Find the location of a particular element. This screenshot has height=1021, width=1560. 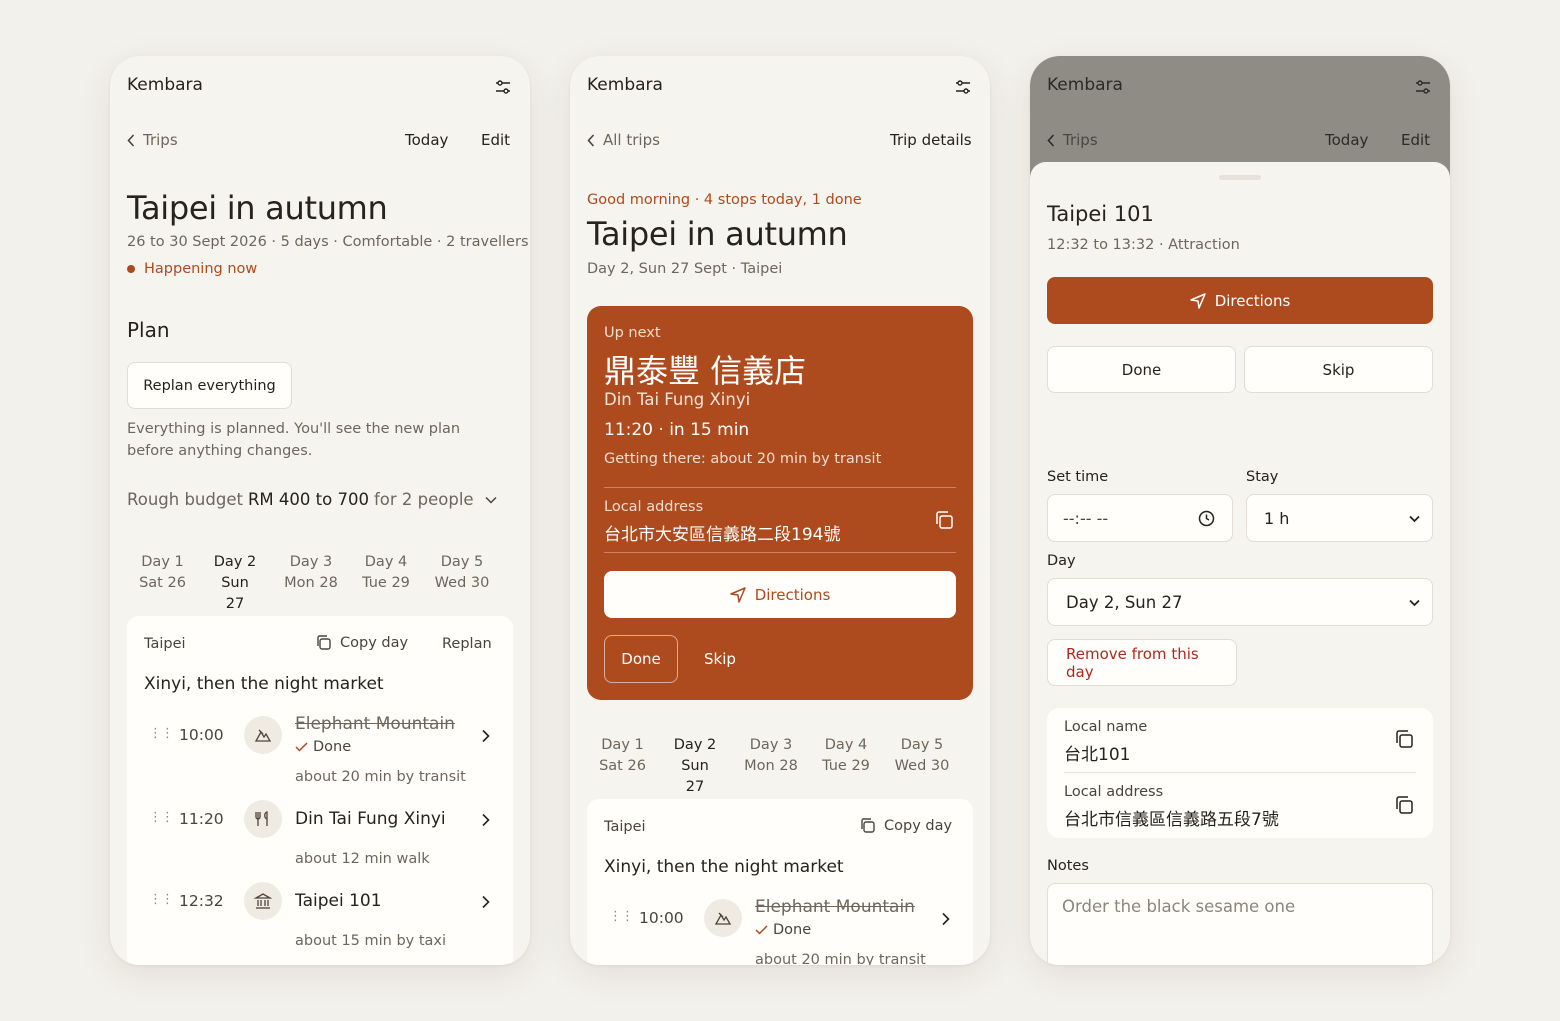

budget-toggle: Rough budget RM 400 to 700 for 2 people is located at coordinates (312, 499).